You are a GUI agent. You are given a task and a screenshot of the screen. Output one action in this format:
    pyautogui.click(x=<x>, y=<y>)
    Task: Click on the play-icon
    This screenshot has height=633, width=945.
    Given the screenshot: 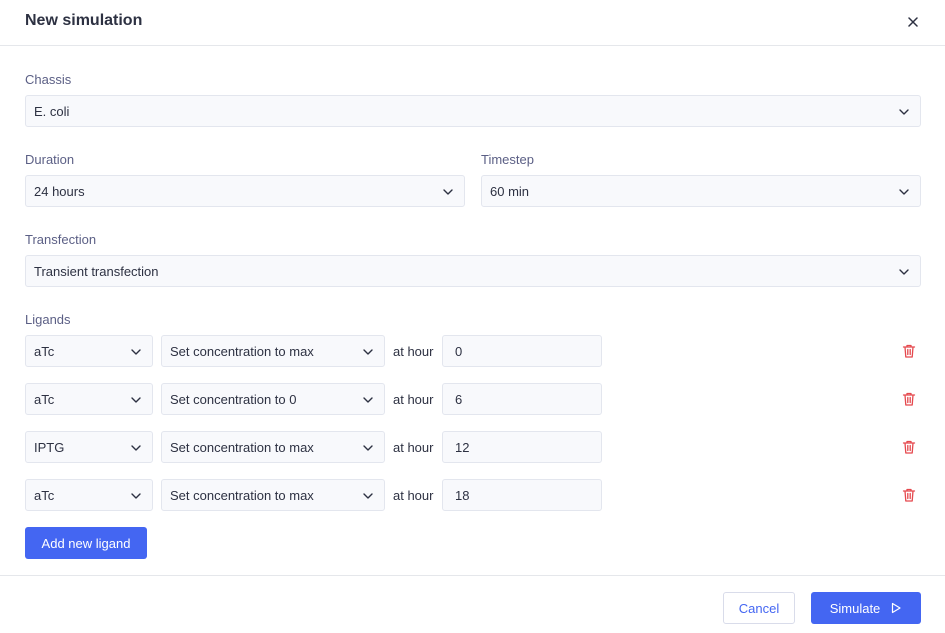 What is the action you would take?
    pyautogui.click(x=896, y=608)
    